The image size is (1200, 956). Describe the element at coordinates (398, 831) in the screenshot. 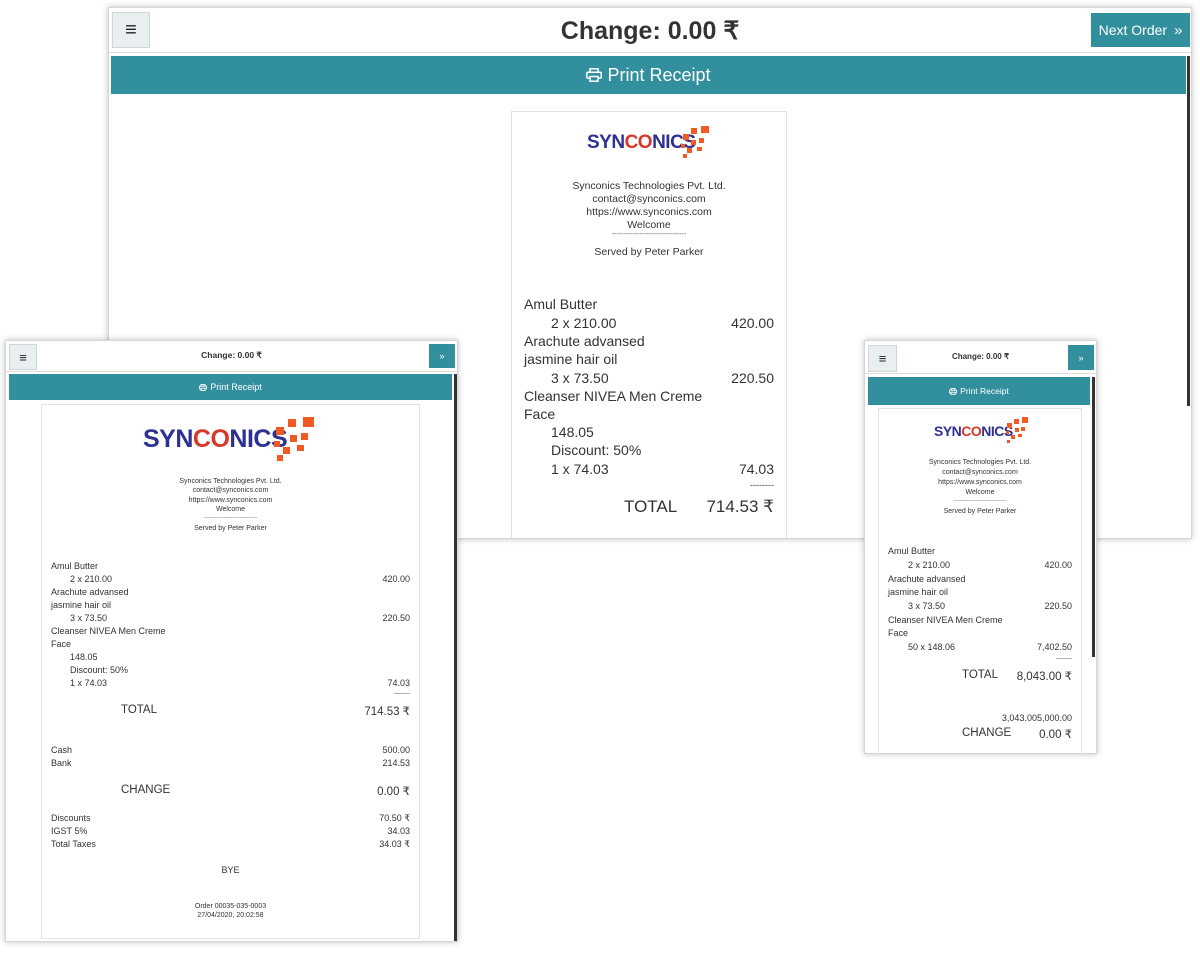

I see `tax-value: 34.03` at that location.